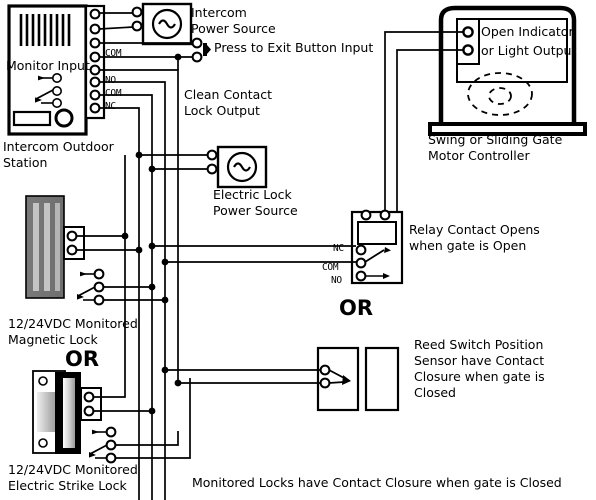  What do you see at coordinates (468, 41) in the screenshot?
I see `gate-terminal-block` at bounding box center [468, 41].